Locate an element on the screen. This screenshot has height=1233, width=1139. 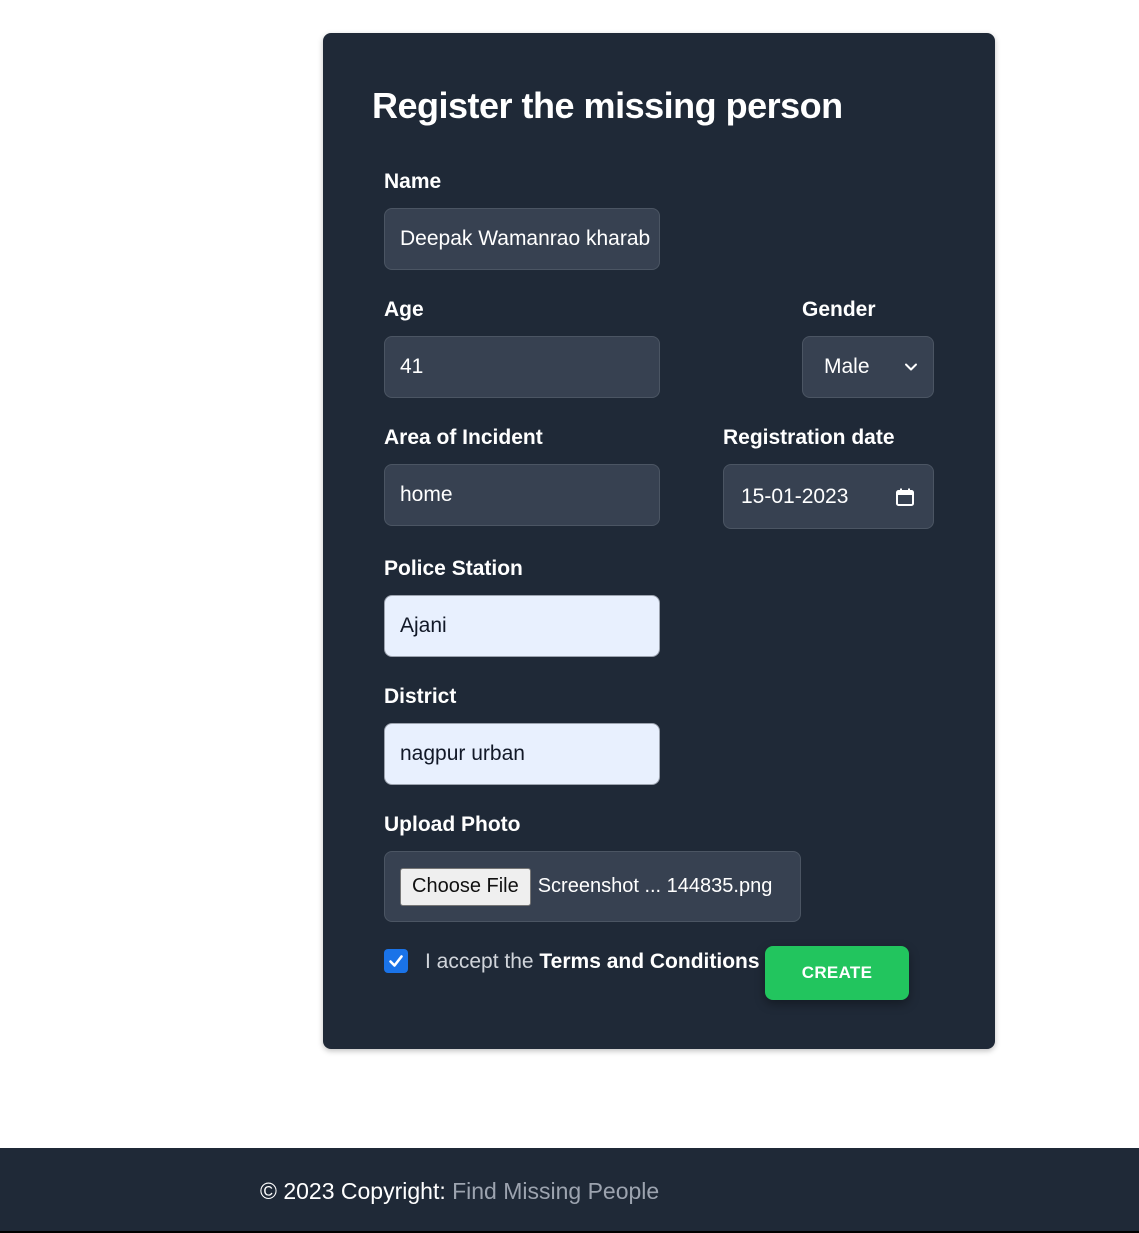
district-label: District is located at coordinates (420, 696).